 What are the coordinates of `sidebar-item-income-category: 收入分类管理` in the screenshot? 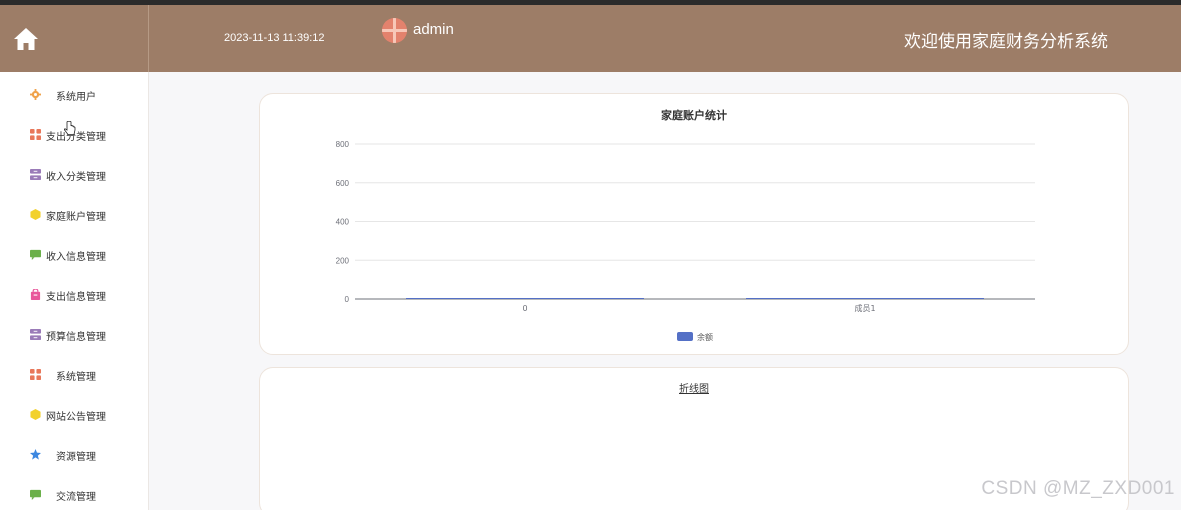 It's located at (74, 174).